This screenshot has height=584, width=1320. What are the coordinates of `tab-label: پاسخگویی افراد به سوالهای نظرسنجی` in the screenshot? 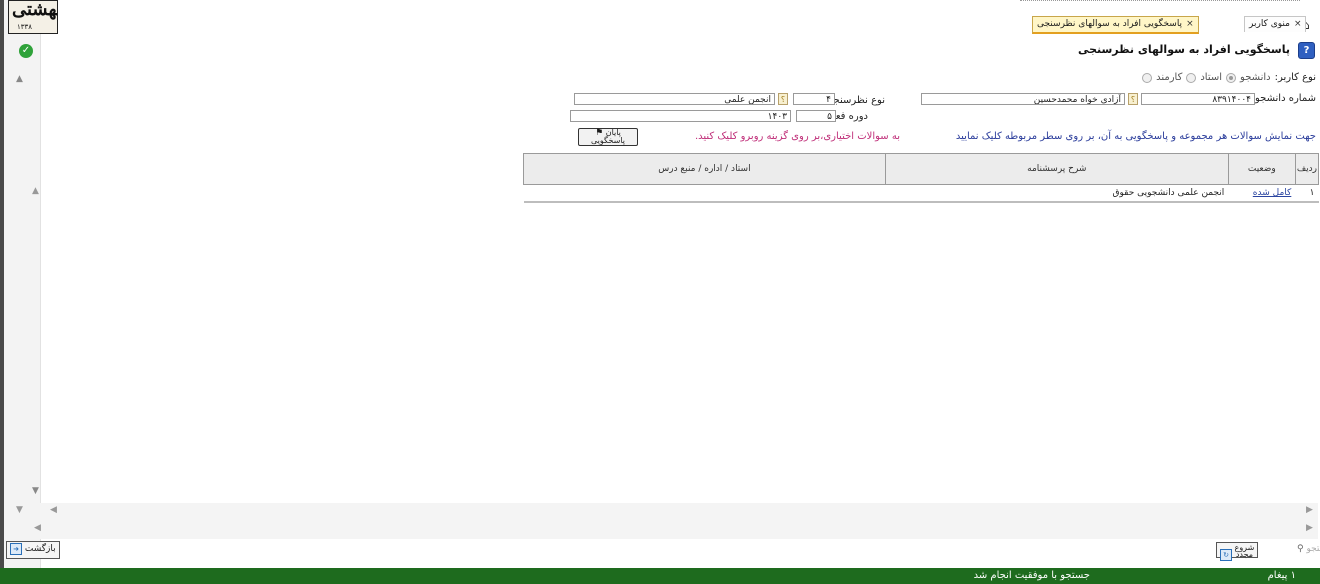 It's located at (1110, 24).